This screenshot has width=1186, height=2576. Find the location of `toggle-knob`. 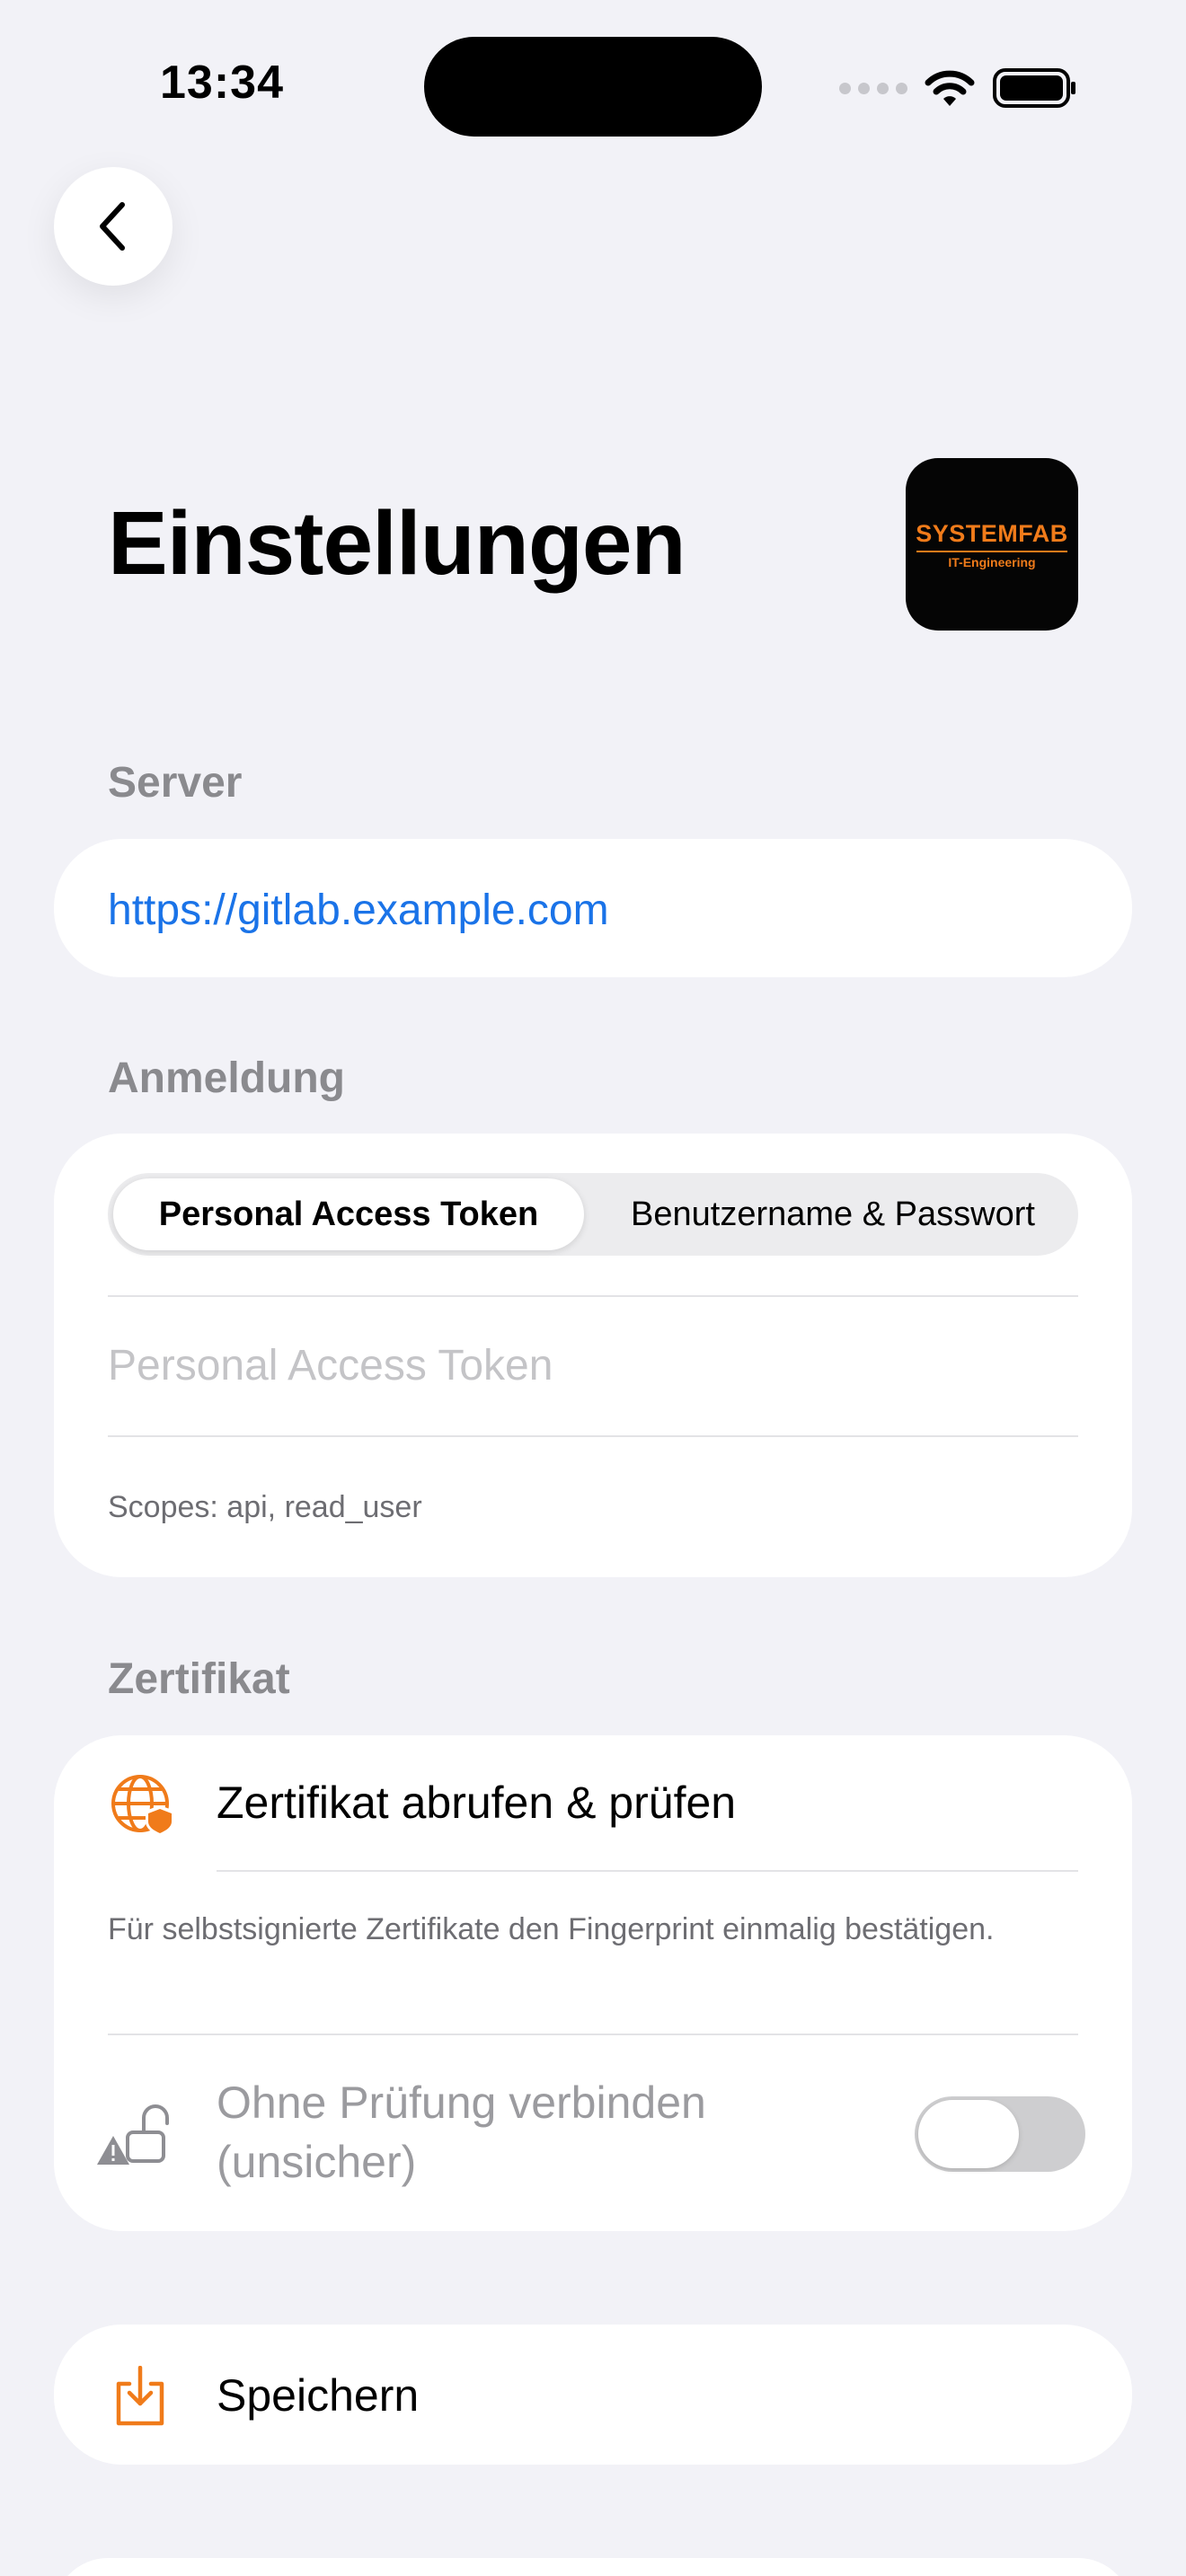

toggle-knob is located at coordinates (968, 2134).